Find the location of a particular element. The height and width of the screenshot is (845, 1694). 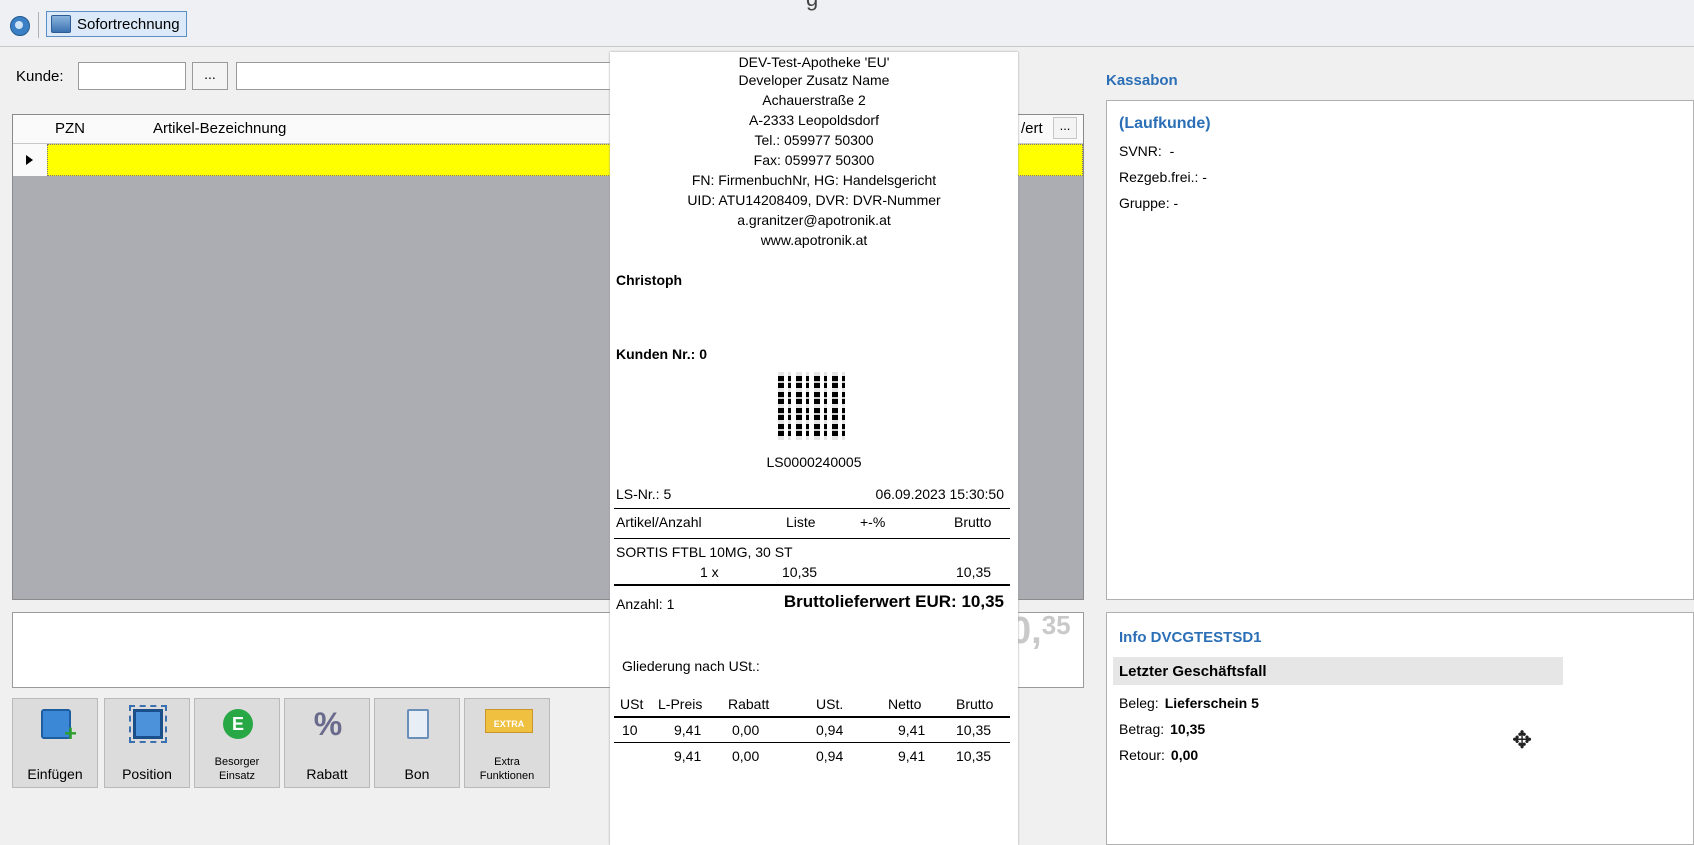

betrag-line: Betrag: 10,35 is located at coordinates (1162, 729).